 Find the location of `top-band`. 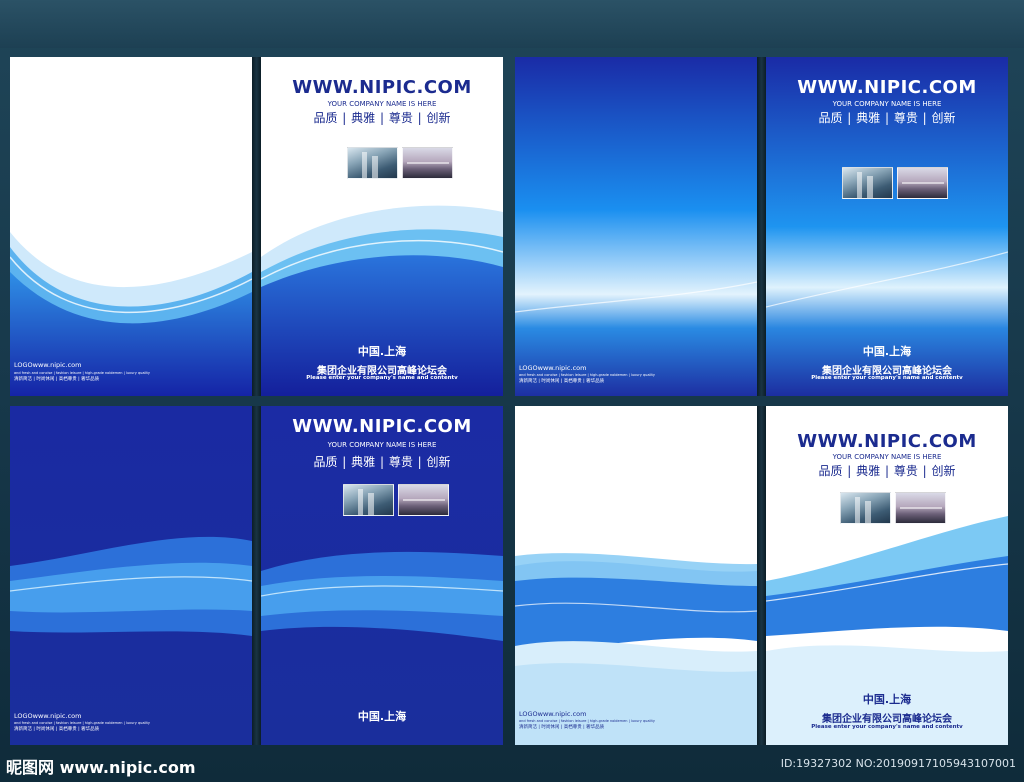

top-band is located at coordinates (512, 24).